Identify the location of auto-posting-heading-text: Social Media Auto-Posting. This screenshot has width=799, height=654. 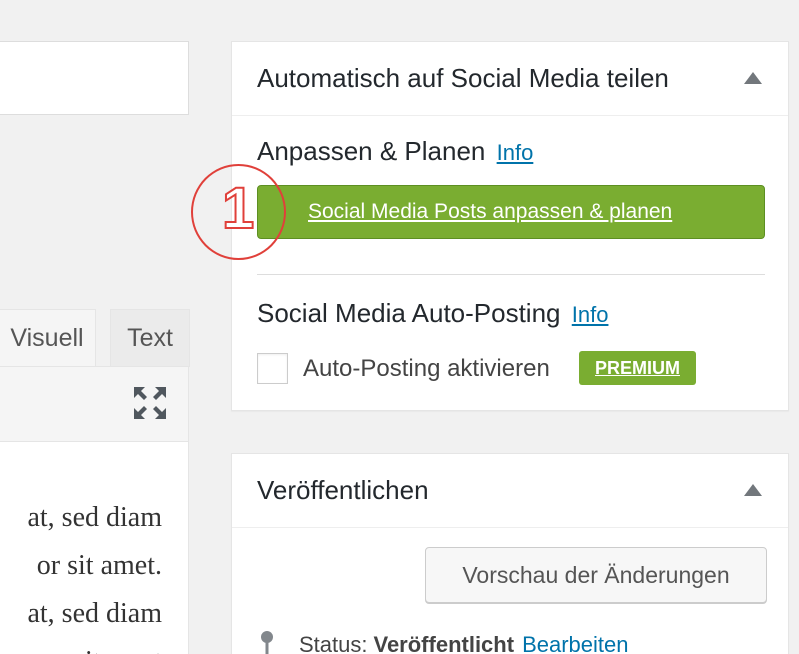
(409, 313).